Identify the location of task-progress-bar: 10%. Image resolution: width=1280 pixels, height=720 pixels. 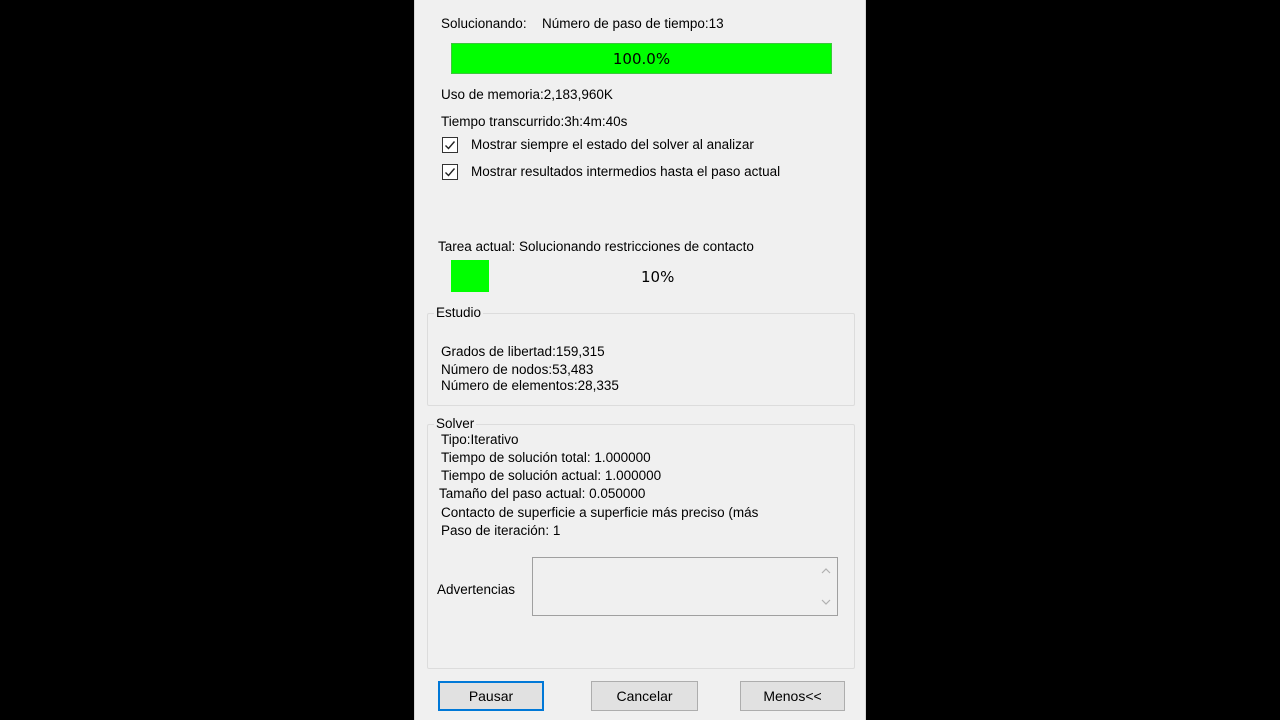
(641, 276).